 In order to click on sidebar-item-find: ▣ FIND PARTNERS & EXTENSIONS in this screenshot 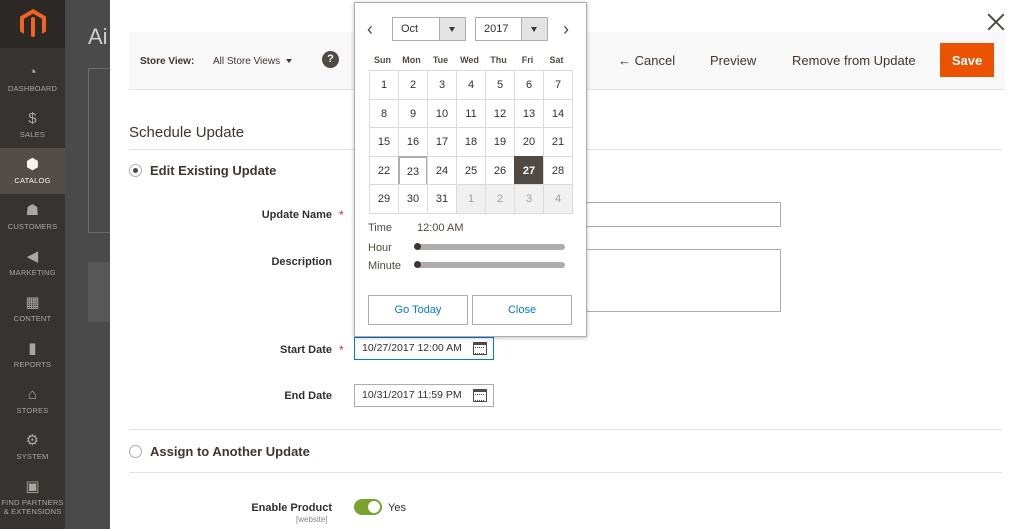, I will do `click(32, 493)`.